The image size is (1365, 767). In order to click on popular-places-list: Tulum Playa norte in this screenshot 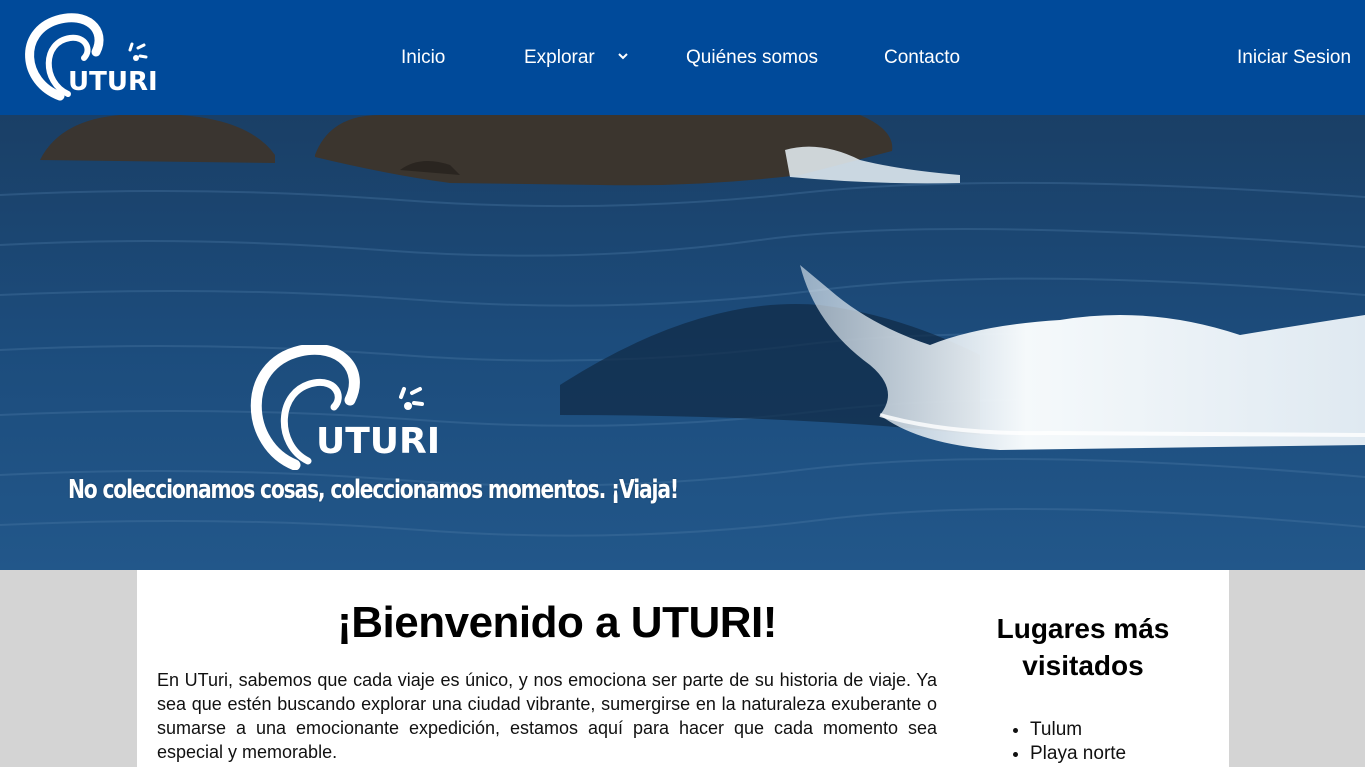, I will do `click(1078, 742)`.